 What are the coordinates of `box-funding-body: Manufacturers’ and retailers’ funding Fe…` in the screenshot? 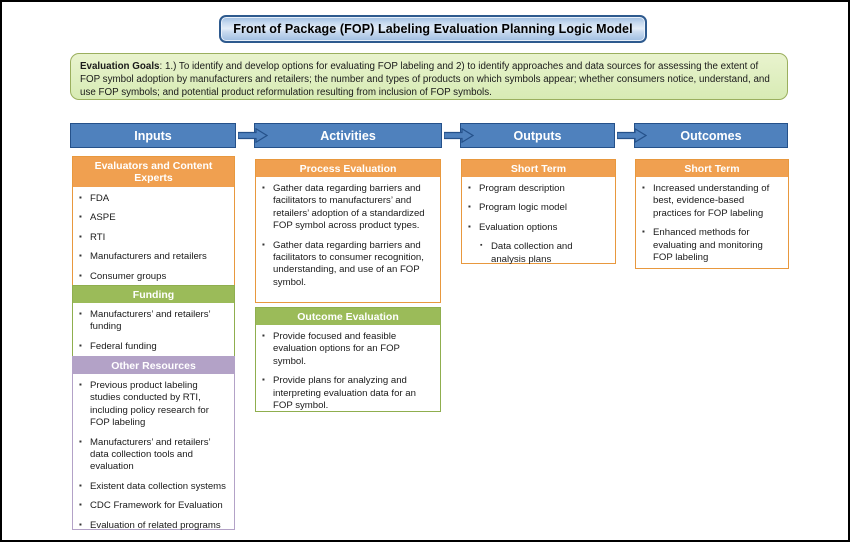 It's located at (153, 331).